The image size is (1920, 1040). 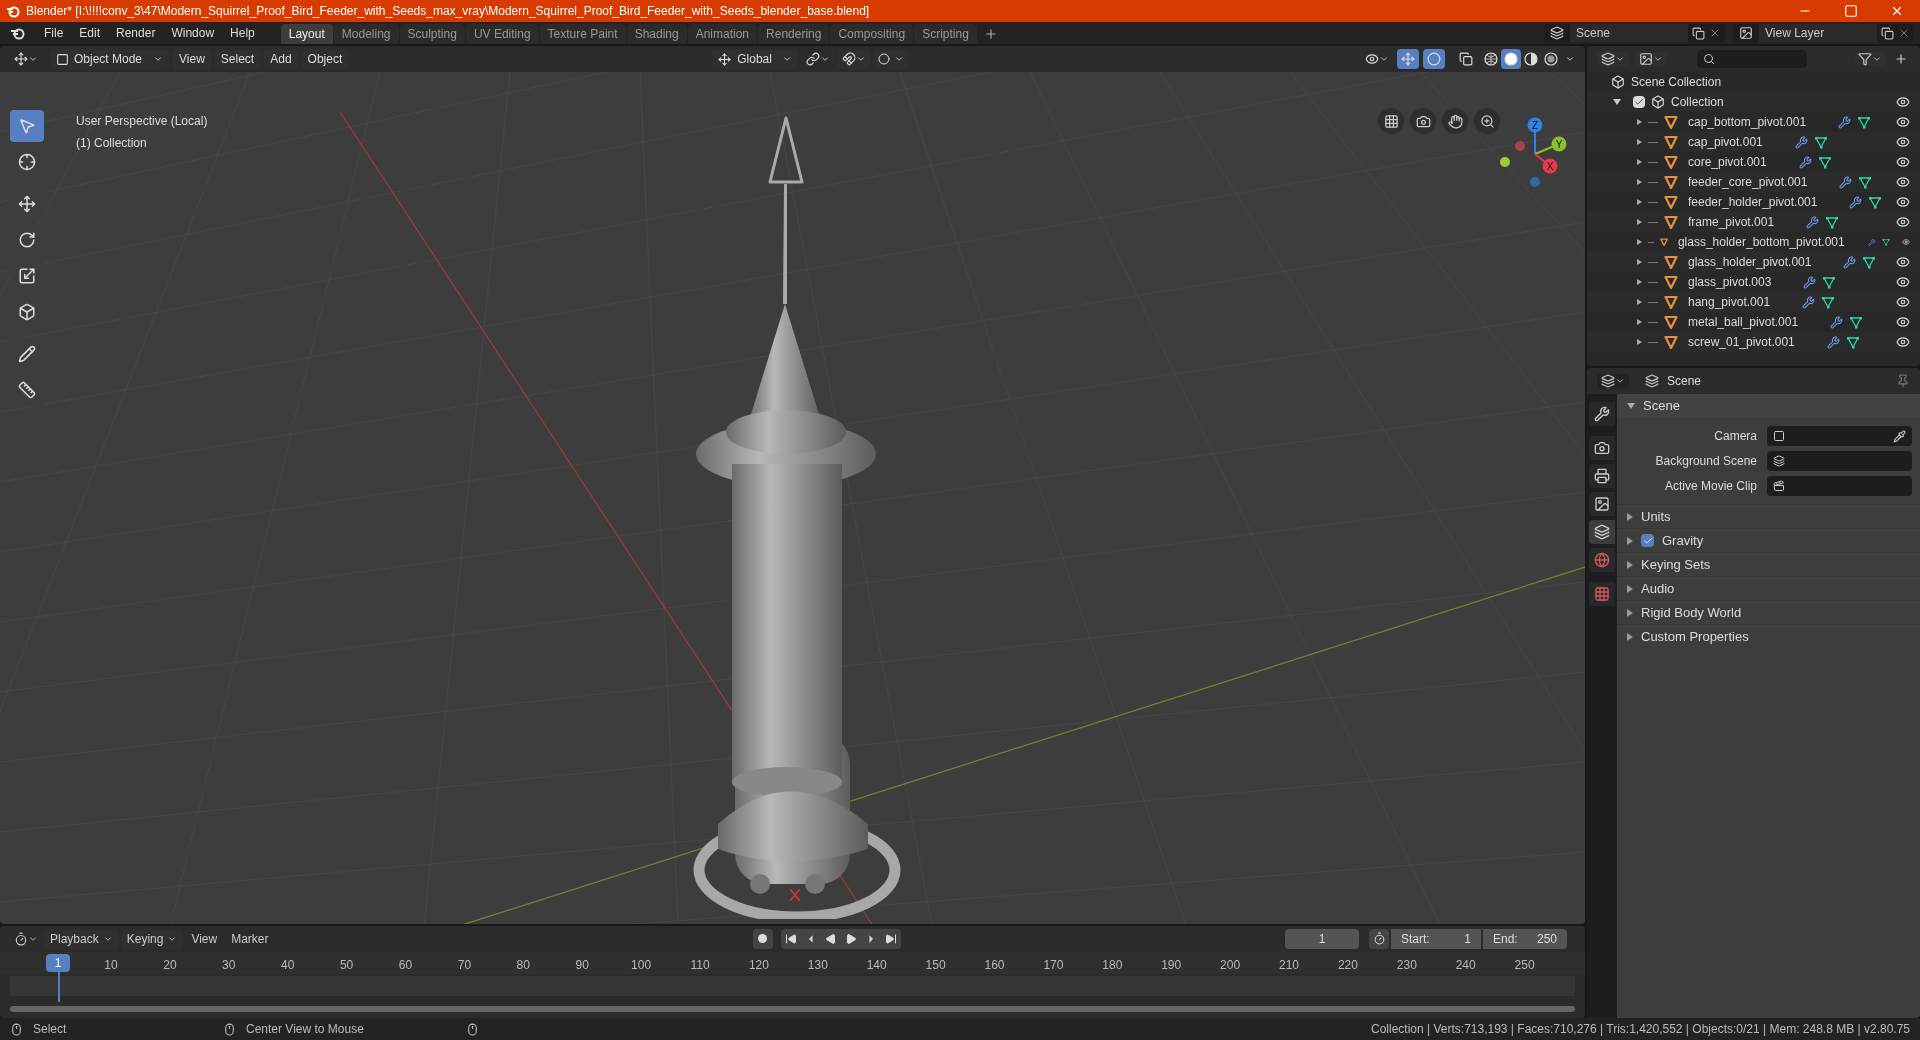 I want to click on workspace-tab: Rendering, so click(x=794, y=34).